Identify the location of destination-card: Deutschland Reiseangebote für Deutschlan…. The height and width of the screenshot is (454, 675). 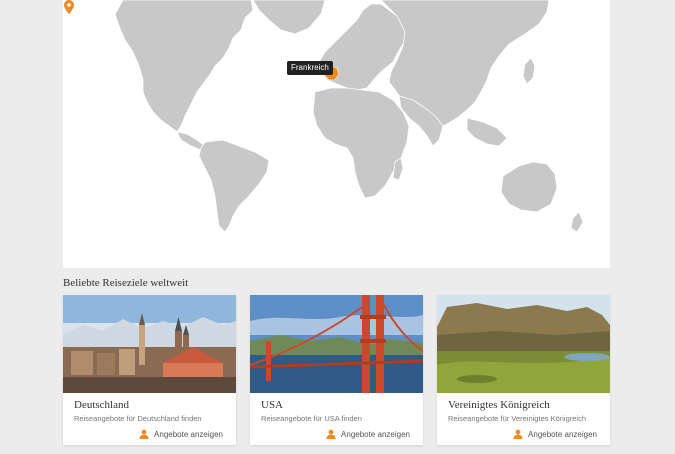
(149, 370).